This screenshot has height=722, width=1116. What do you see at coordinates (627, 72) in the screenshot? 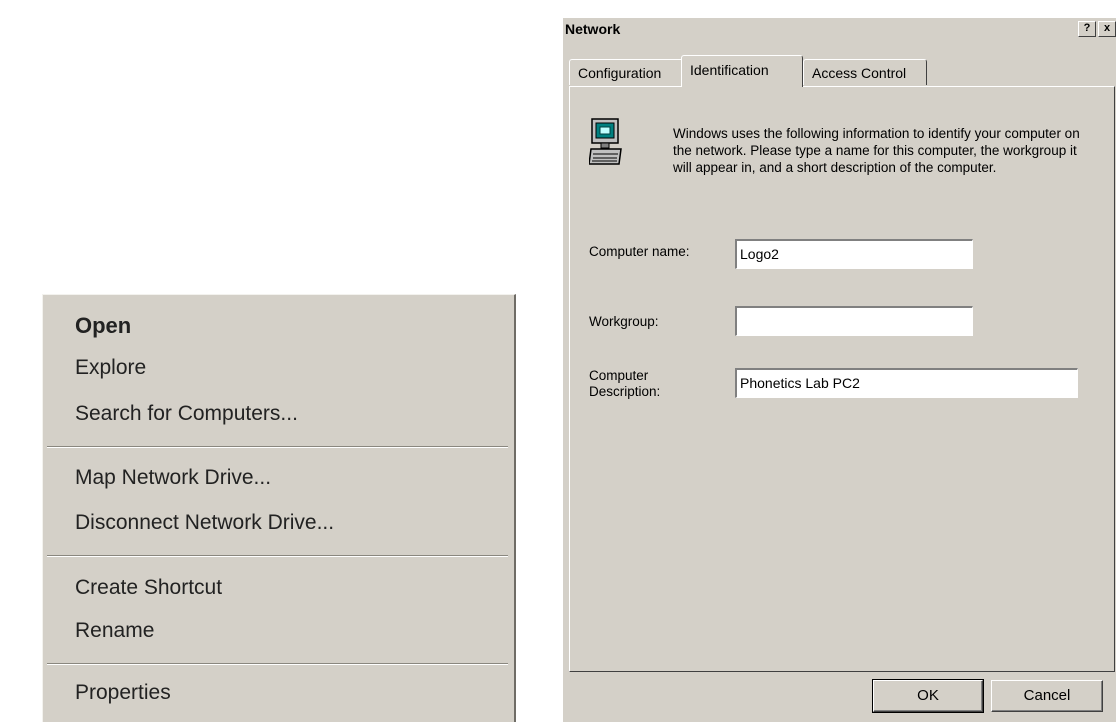
I see `tab-configuration: Configuration` at bounding box center [627, 72].